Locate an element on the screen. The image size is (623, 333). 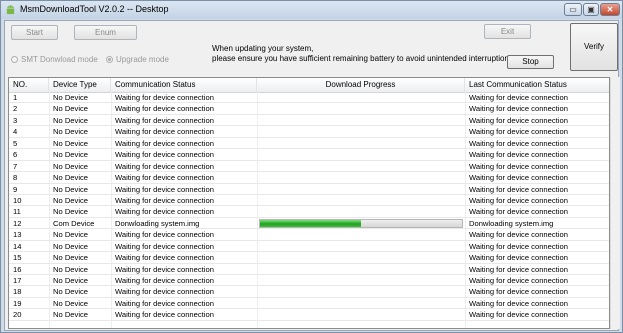
maximize-button: ▣ is located at coordinates (591, 9).